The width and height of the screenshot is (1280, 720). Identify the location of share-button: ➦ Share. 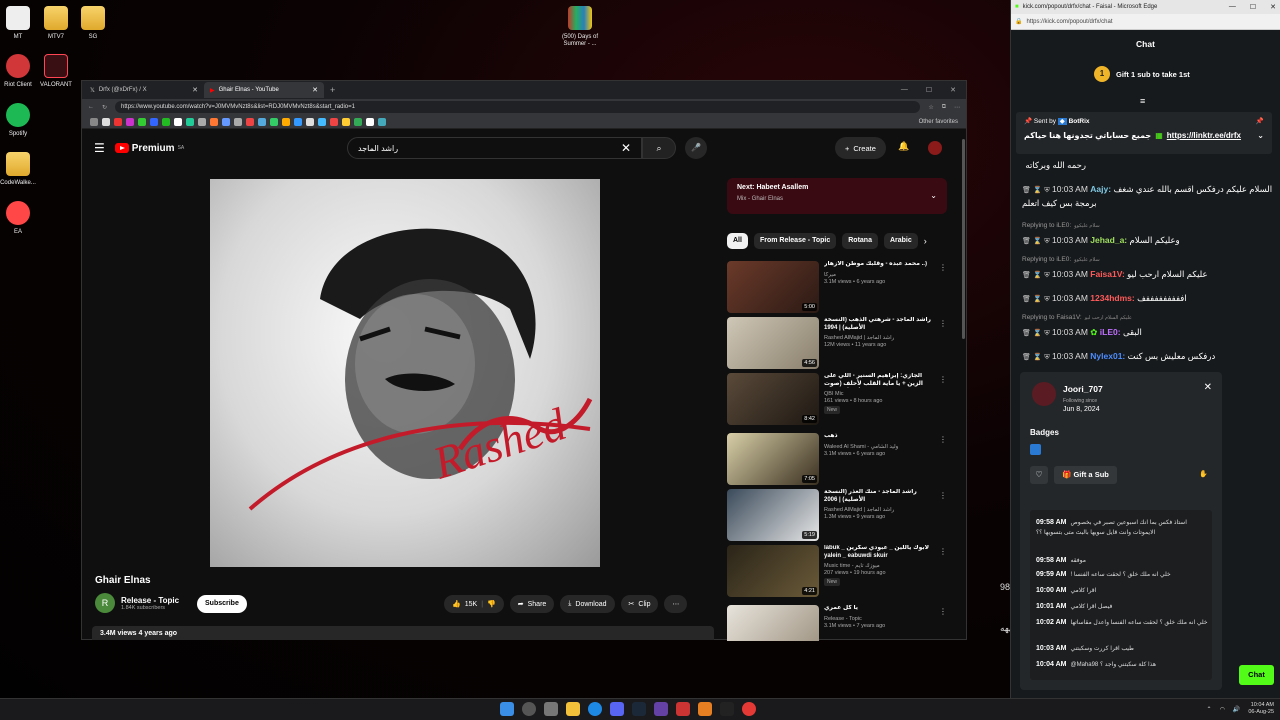
(532, 604).